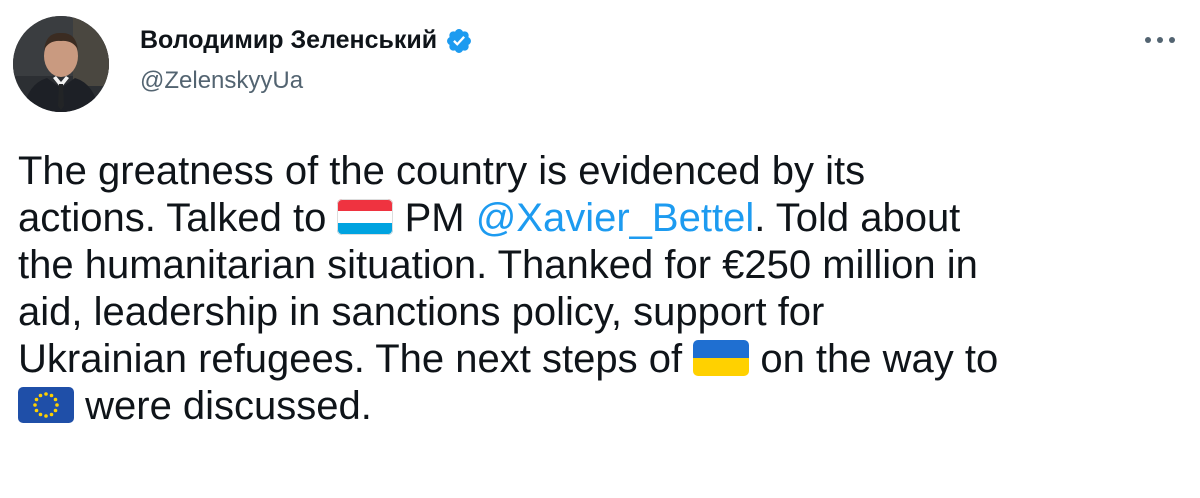 This screenshot has height=498, width=1200. What do you see at coordinates (365, 217) in the screenshot?
I see `luxembourg-flag-icon` at bounding box center [365, 217].